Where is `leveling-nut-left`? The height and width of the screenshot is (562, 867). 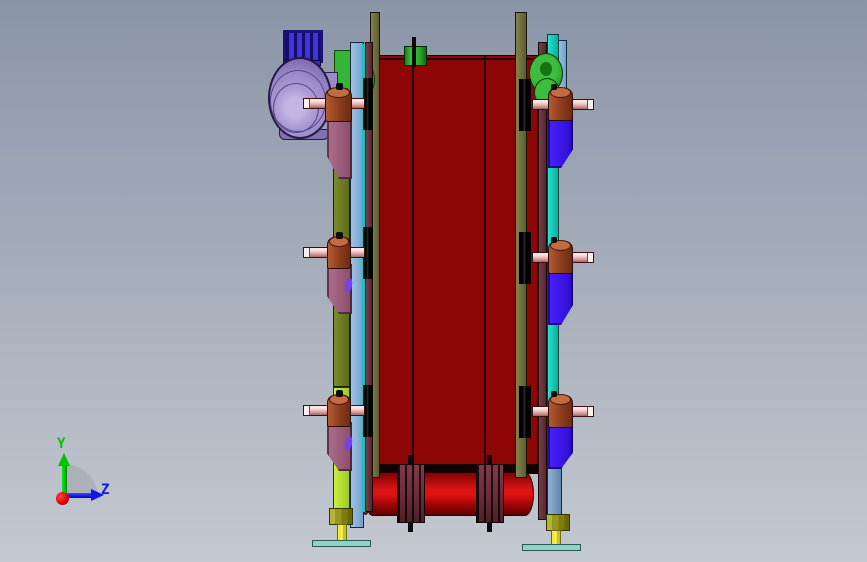
leveling-nut-left is located at coordinates (341, 516).